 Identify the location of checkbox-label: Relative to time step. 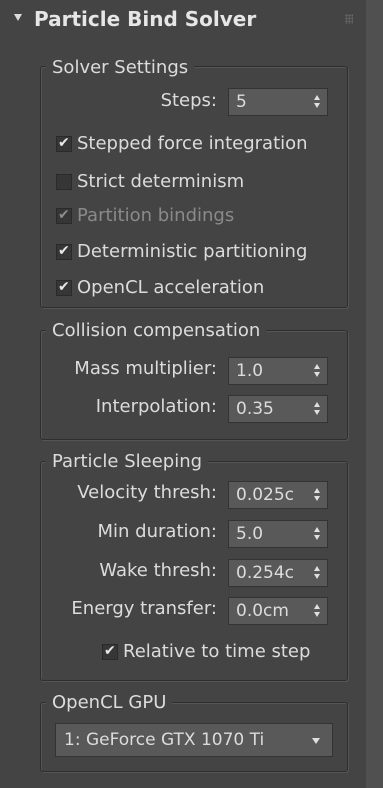
(217, 651).